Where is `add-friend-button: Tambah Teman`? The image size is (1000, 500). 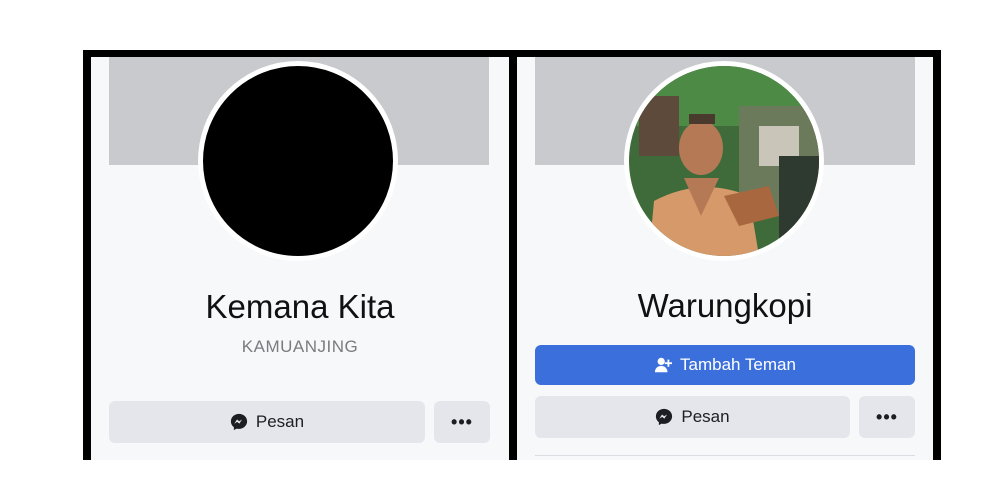 add-friend-button: Tambah Teman is located at coordinates (725, 365).